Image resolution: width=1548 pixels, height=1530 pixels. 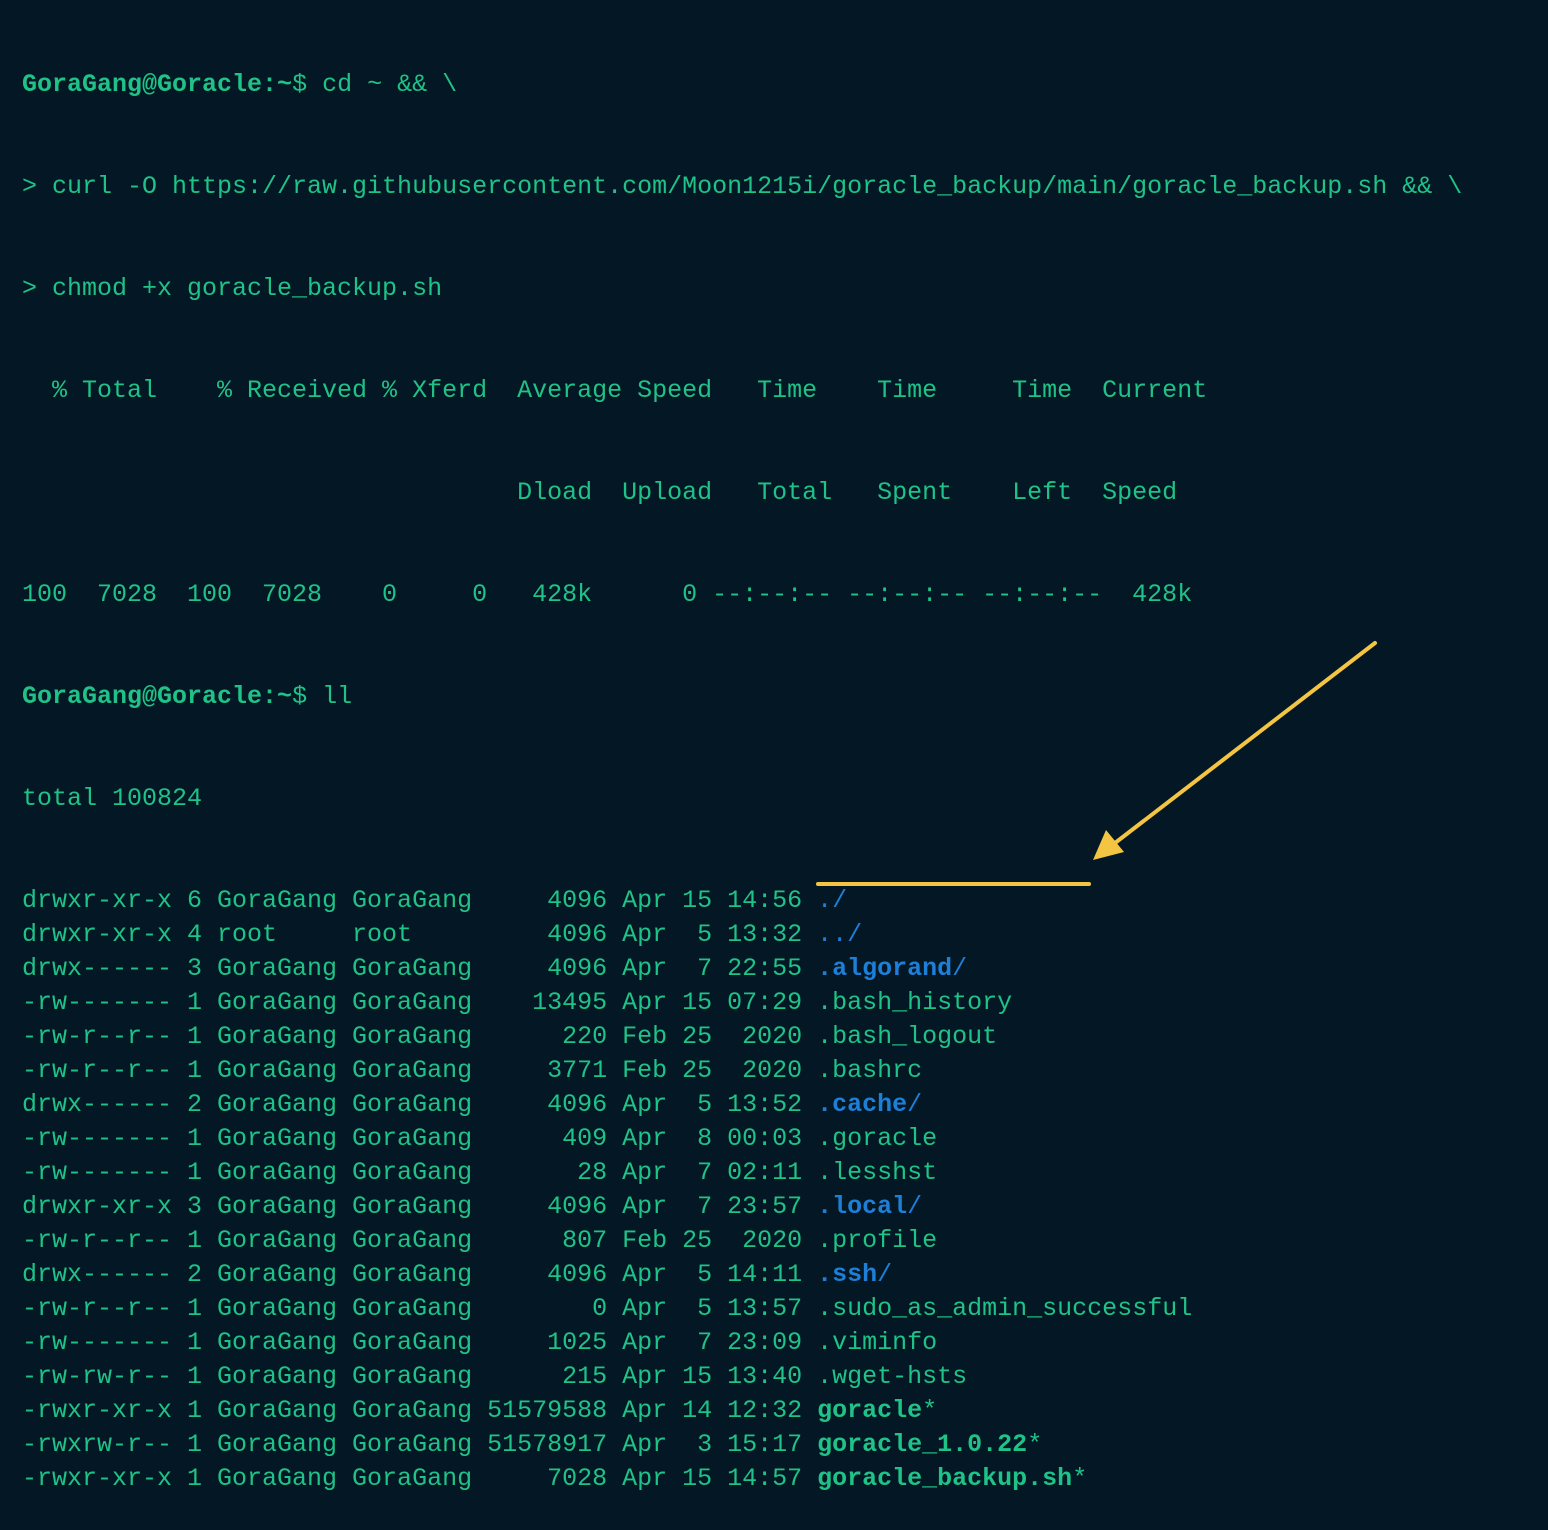 What do you see at coordinates (390, 84) in the screenshot?
I see `command-cd: cd ~ && \` at bounding box center [390, 84].